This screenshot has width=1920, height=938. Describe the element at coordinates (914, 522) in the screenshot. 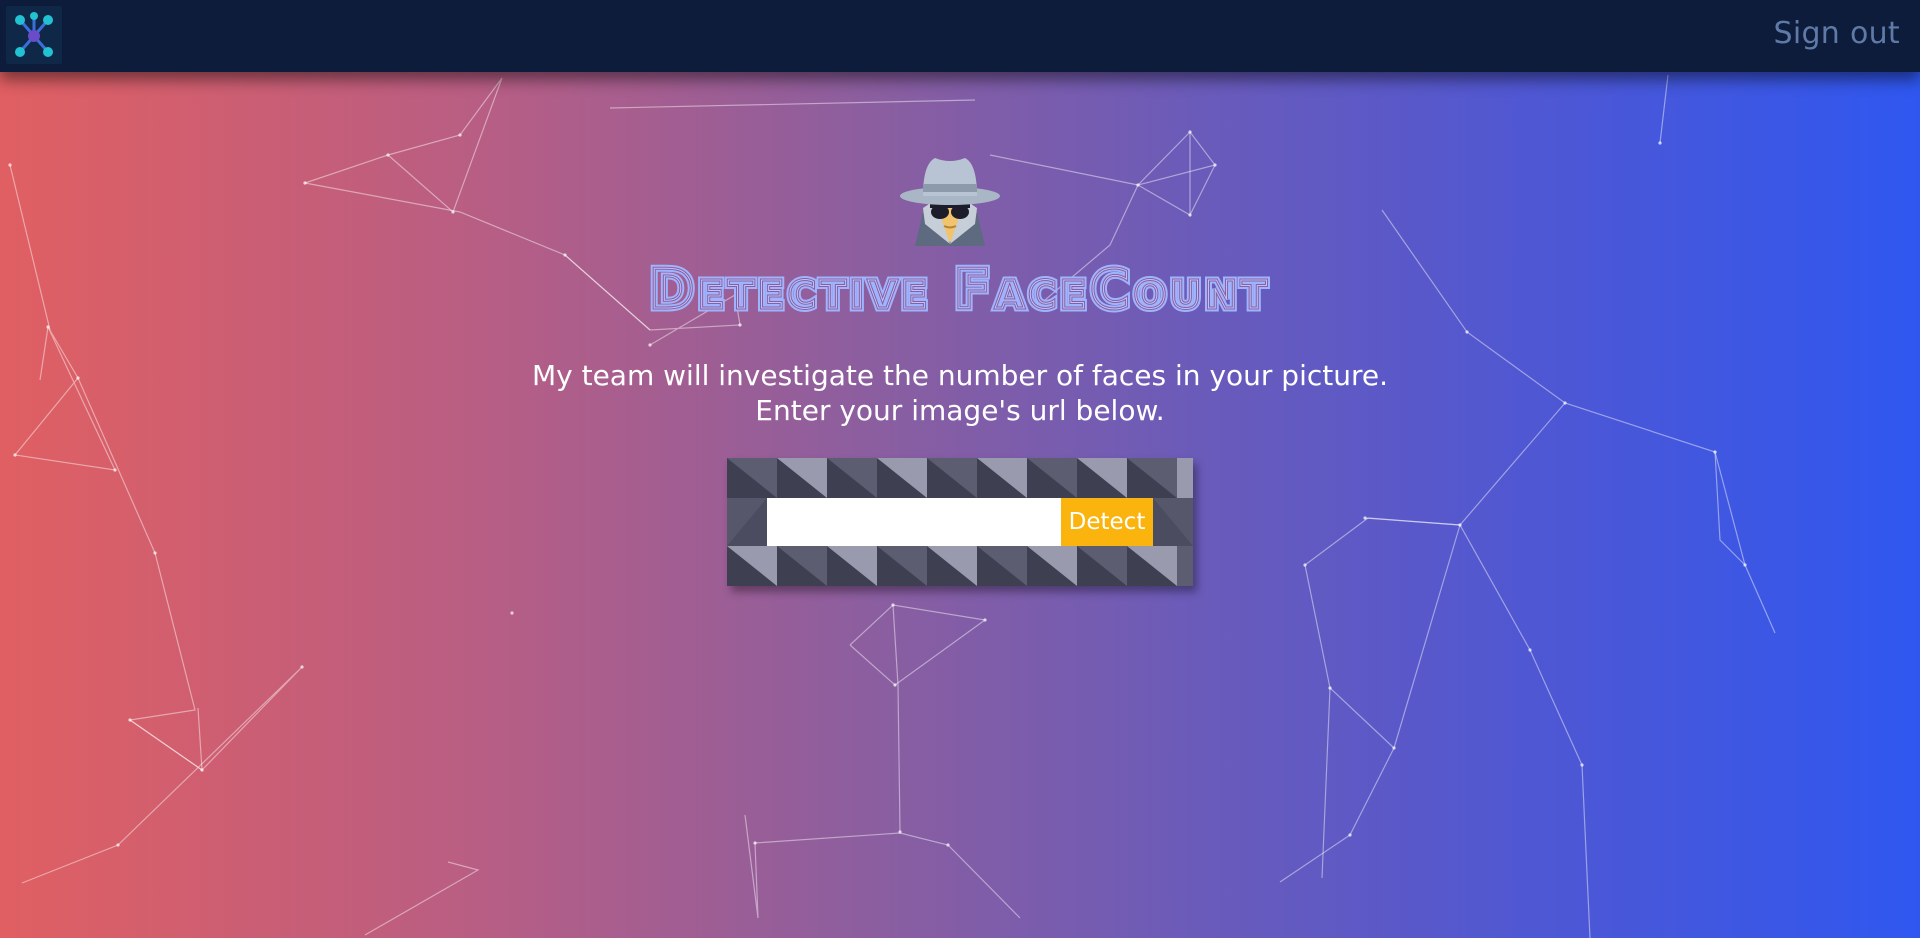

I see `image-url-input` at that location.